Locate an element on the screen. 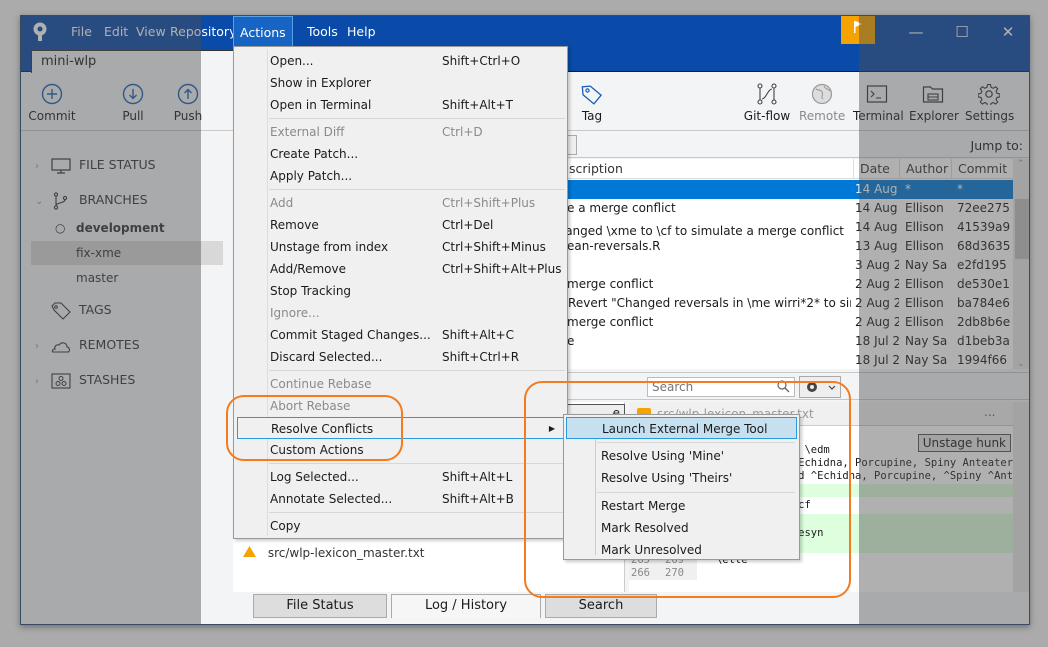 The height and width of the screenshot is (647, 1048). settings-button: Settings is located at coordinates (990, 102).